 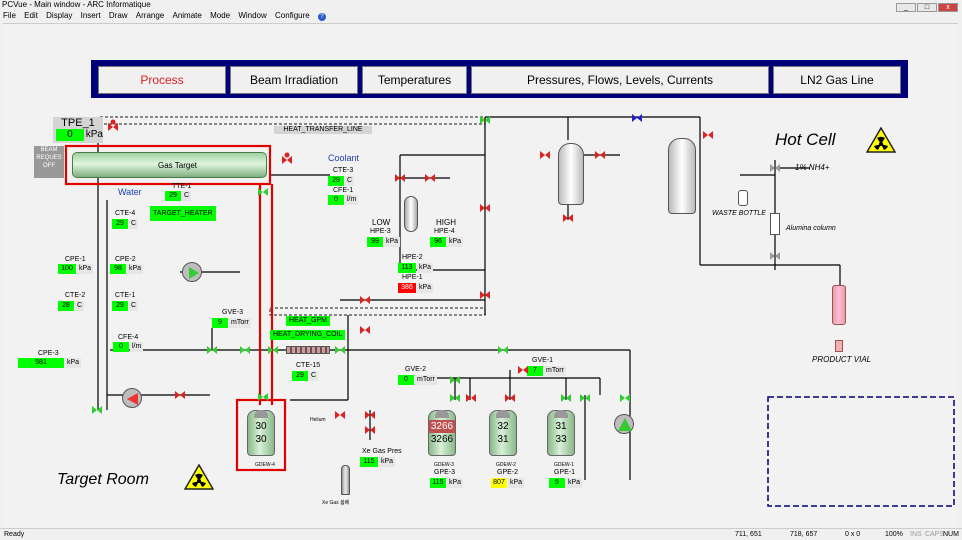 I want to click on status-size: 0 x 0, so click(x=853, y=534).